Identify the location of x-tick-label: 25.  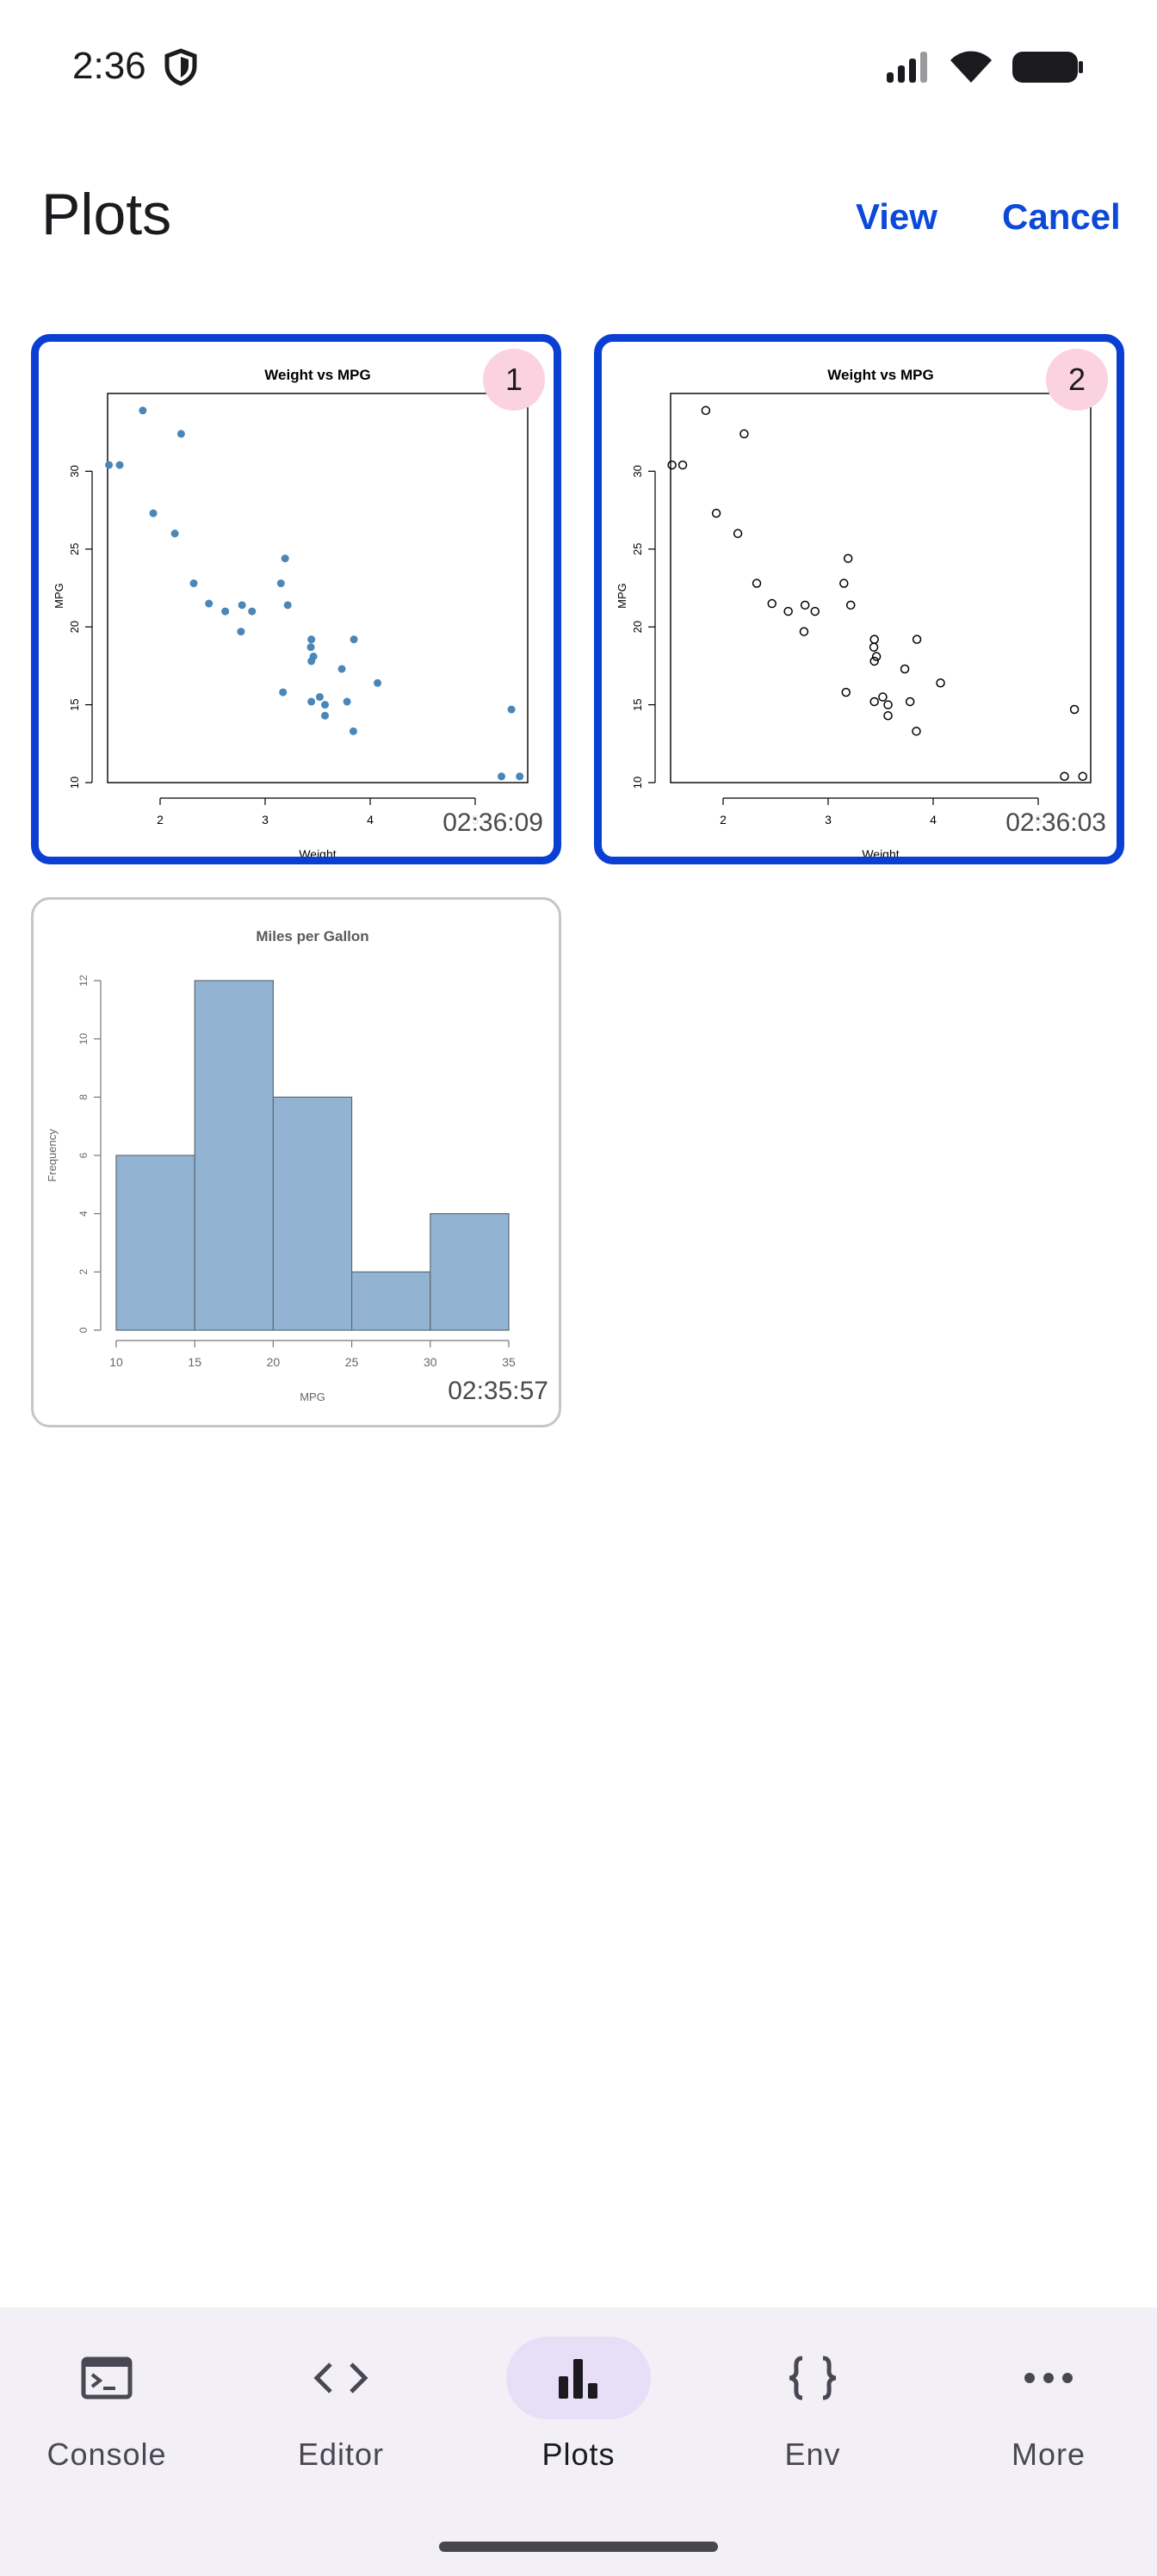
(352, 1362).